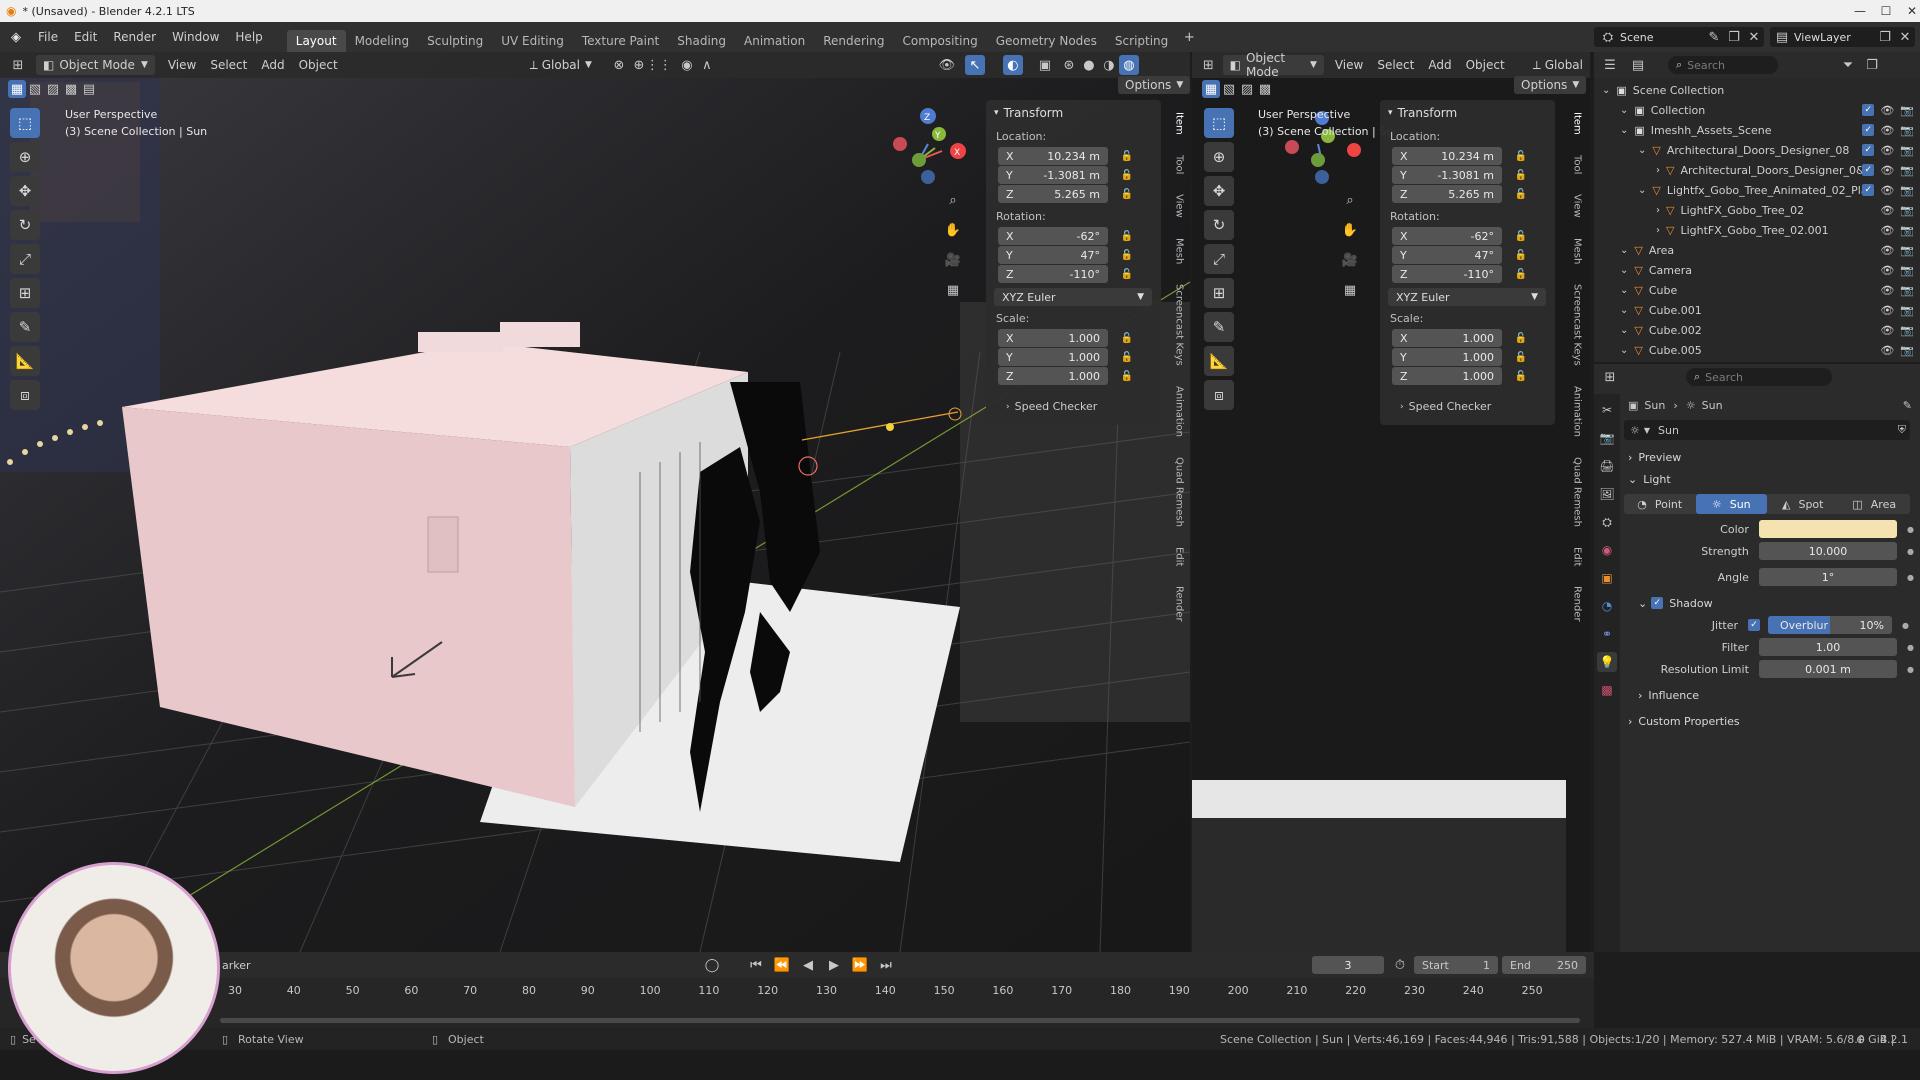  I want to click on new-scene-icon: ❐, so click(1734, 37).